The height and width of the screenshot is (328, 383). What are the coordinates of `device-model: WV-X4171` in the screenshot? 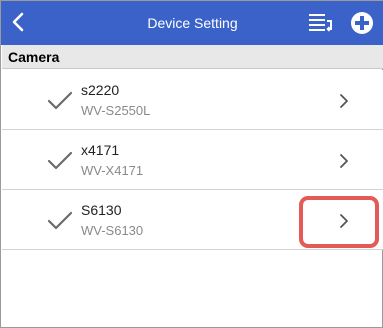 It's located at (112, 170).